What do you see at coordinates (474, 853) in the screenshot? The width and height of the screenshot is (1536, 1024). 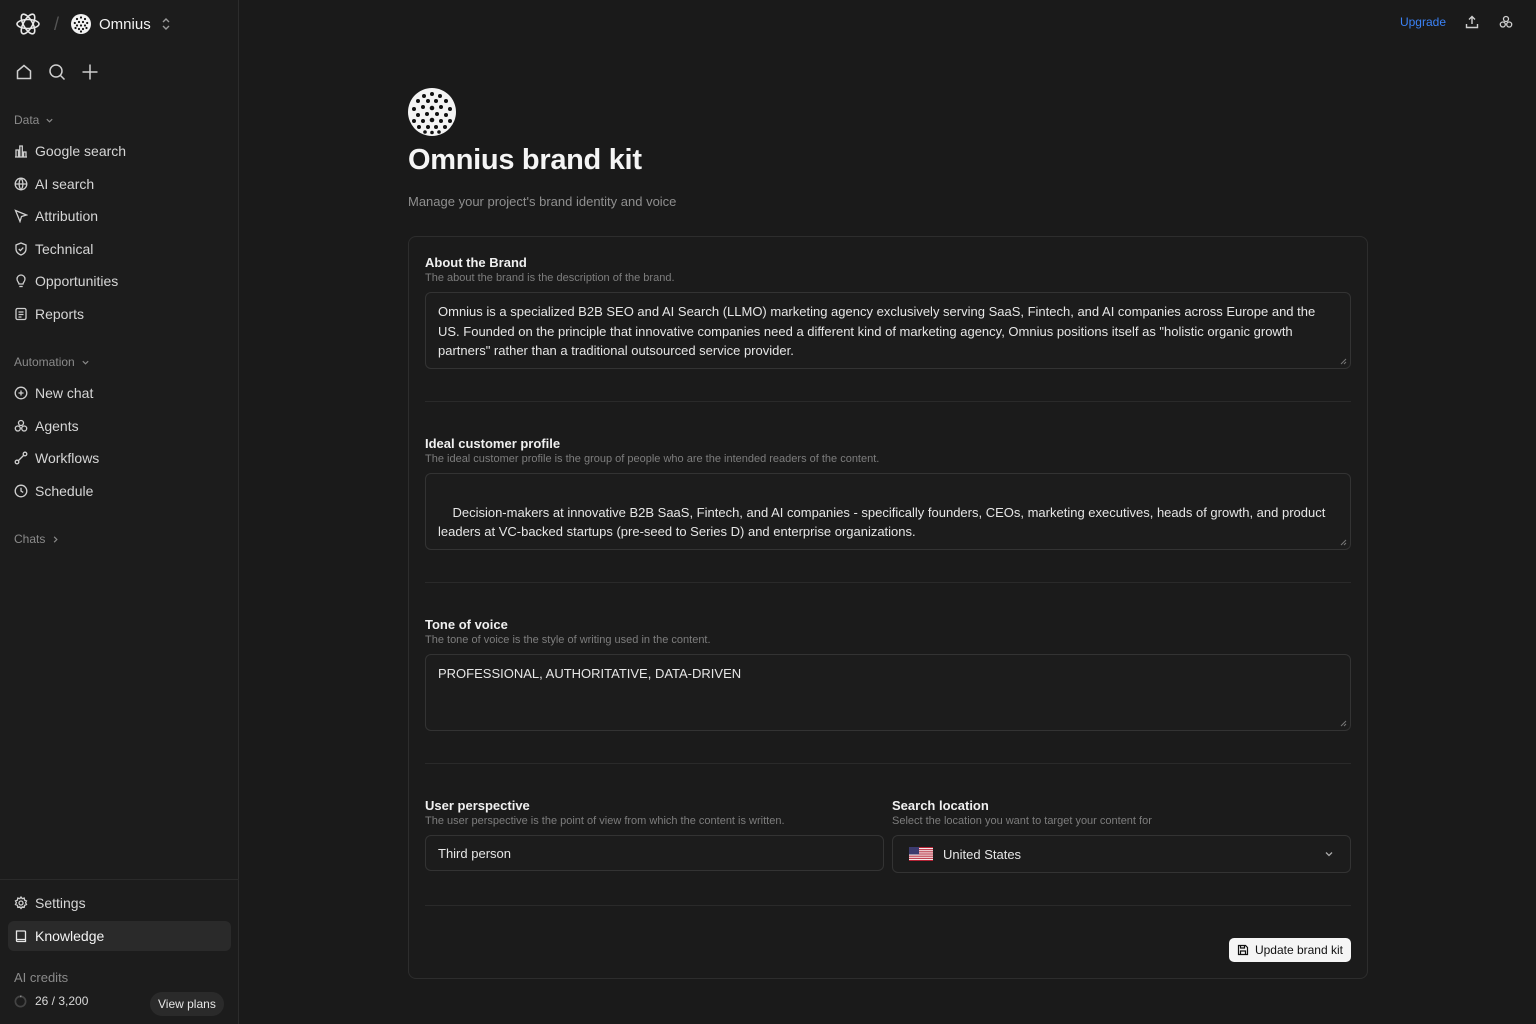 I see `perspective-value: Third person` at bounding box center [474, 853].